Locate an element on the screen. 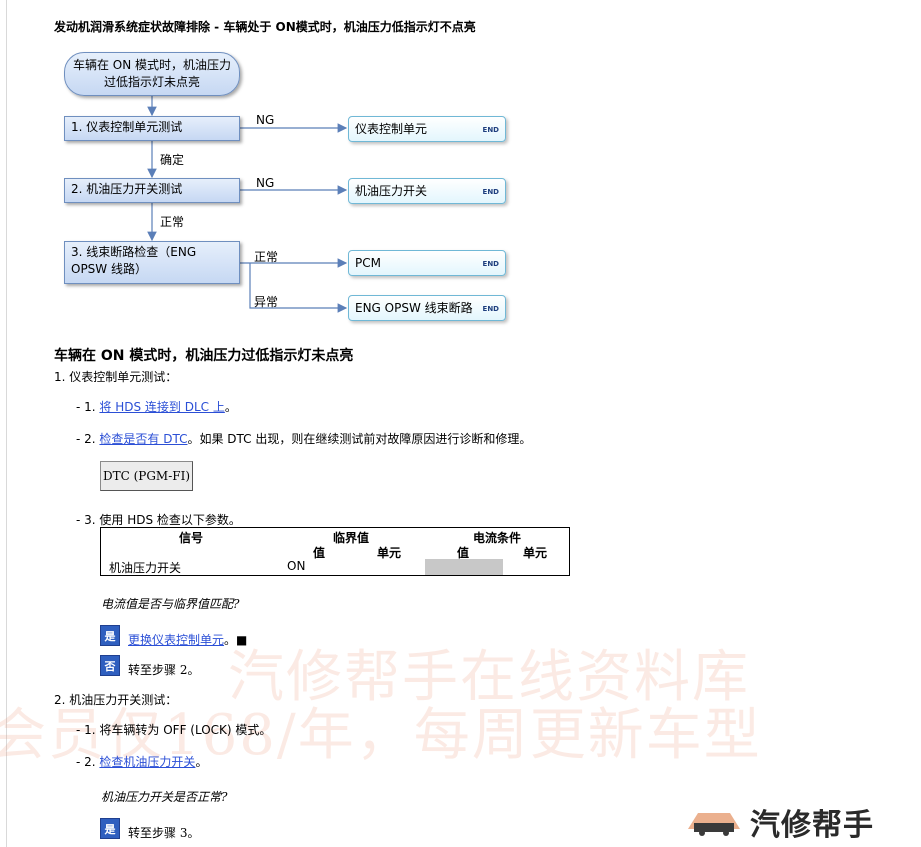 The image size is (921, 847). table-row-threshold-value: ON is located at coordinates (296, 566).